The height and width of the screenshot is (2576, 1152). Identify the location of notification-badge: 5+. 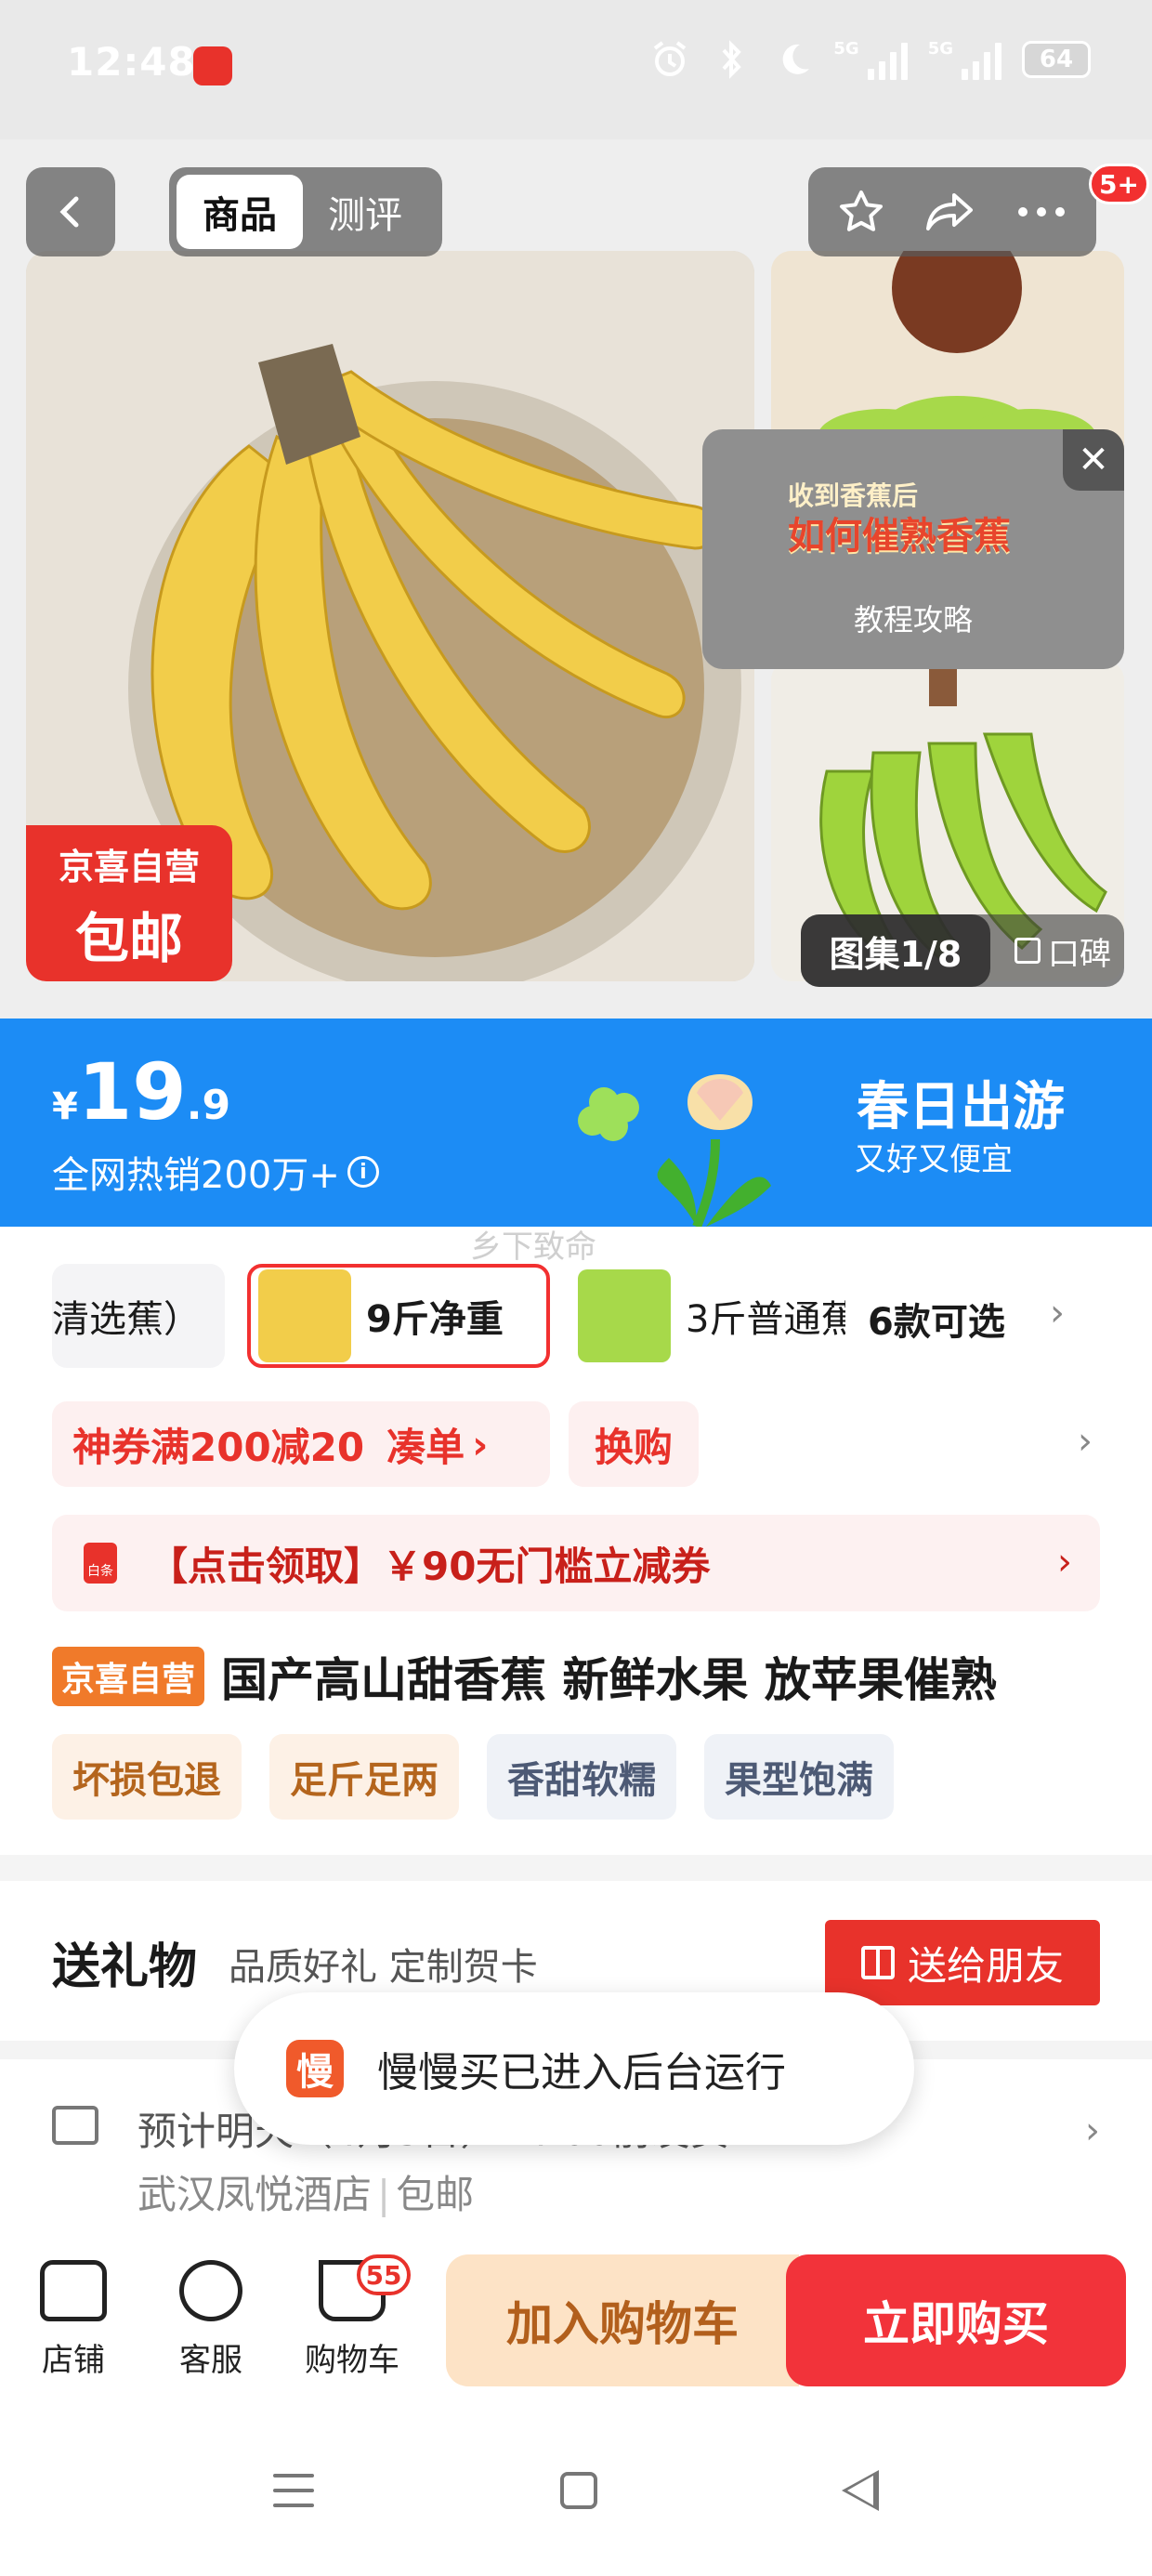
(1119, 184).